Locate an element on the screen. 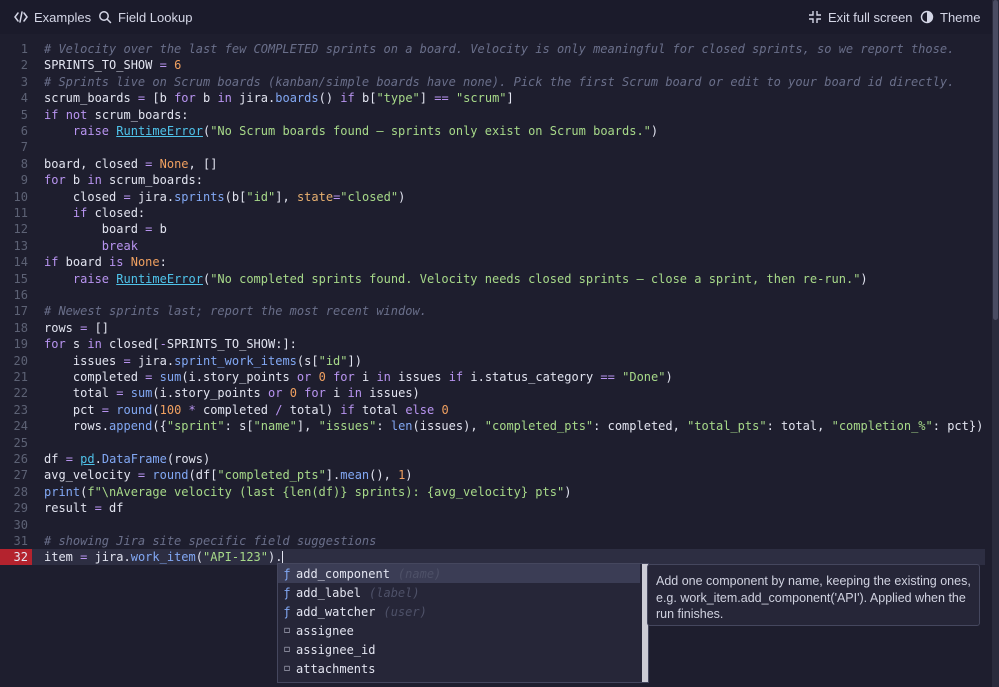 The width and height of the screenshot is (999, 687). code-line: 26 df = pd.DataFrame(rows) is located at coordinates (492, 459).